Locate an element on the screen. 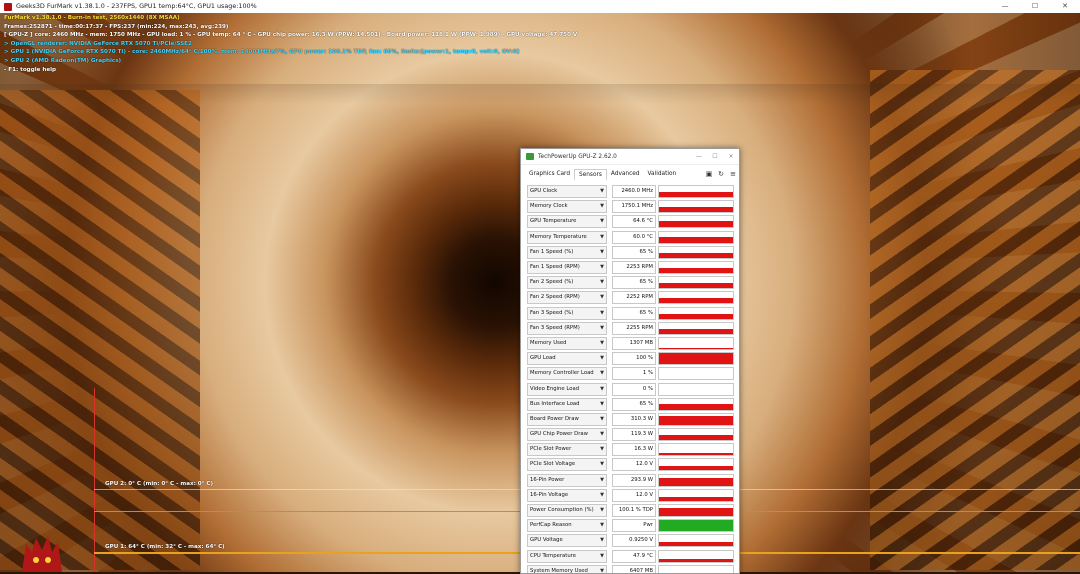  sensor-name-dropdown: GPU Clock ▼ is located at coordinates (567, 191).